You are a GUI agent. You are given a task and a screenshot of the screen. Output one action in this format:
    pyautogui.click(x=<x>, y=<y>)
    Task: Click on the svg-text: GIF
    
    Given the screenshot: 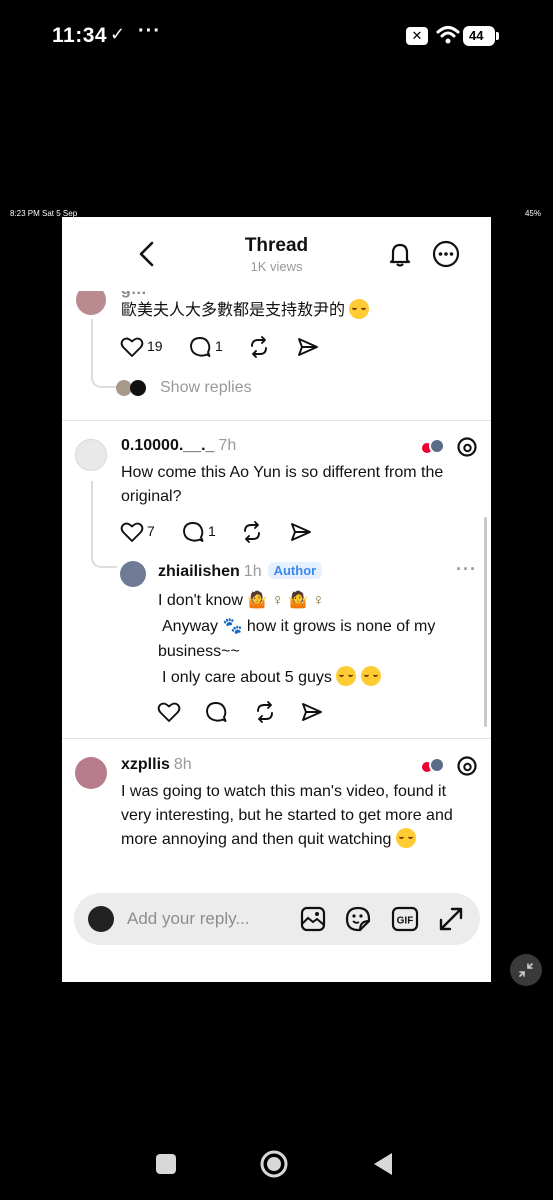 What is the action you would take?
    pyautogui.click(x=405, y=921)
    